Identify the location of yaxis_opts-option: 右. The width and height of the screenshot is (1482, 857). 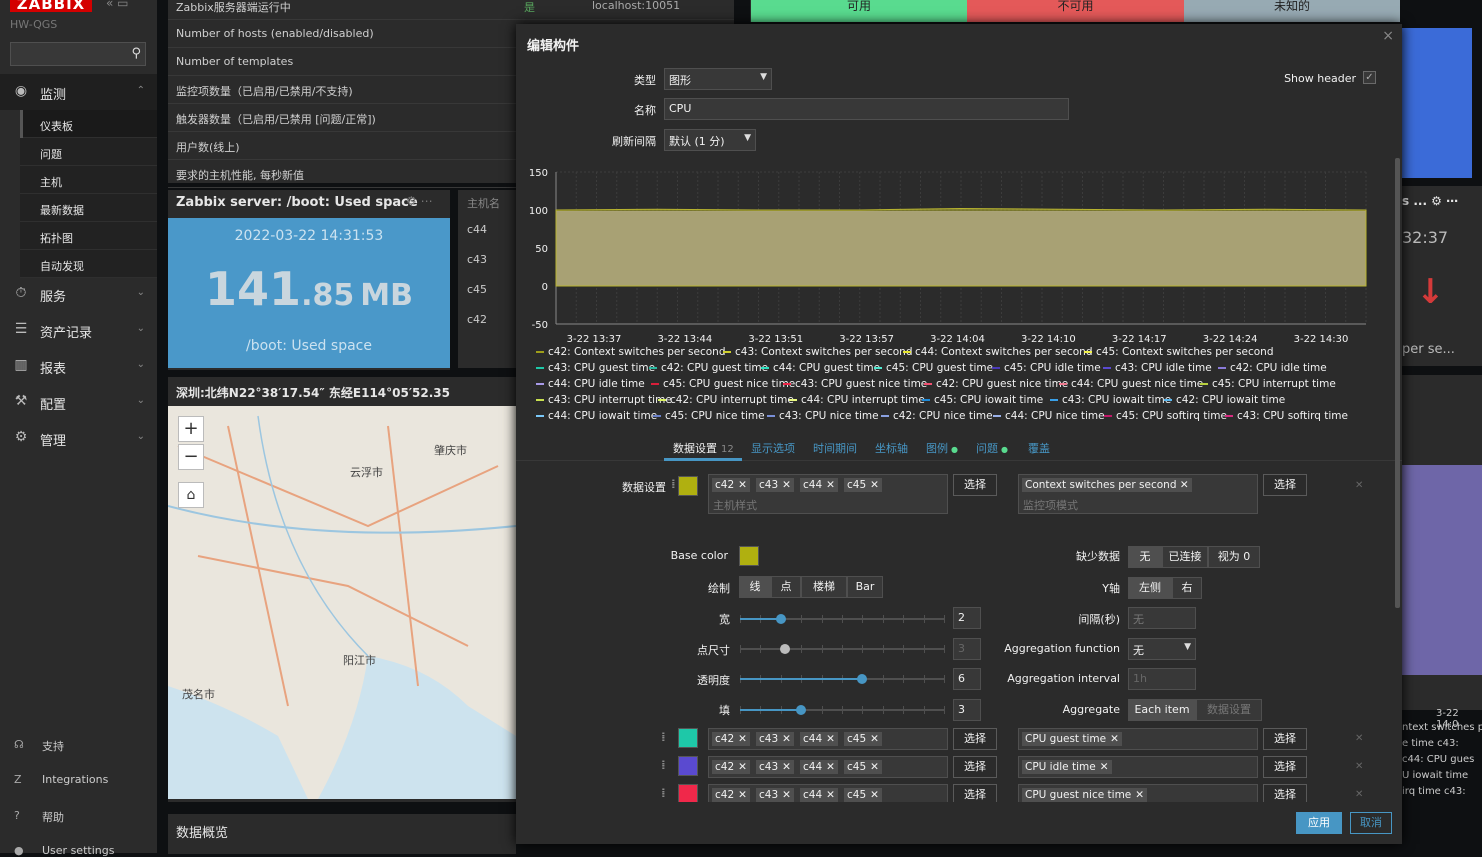
(1187, 588).